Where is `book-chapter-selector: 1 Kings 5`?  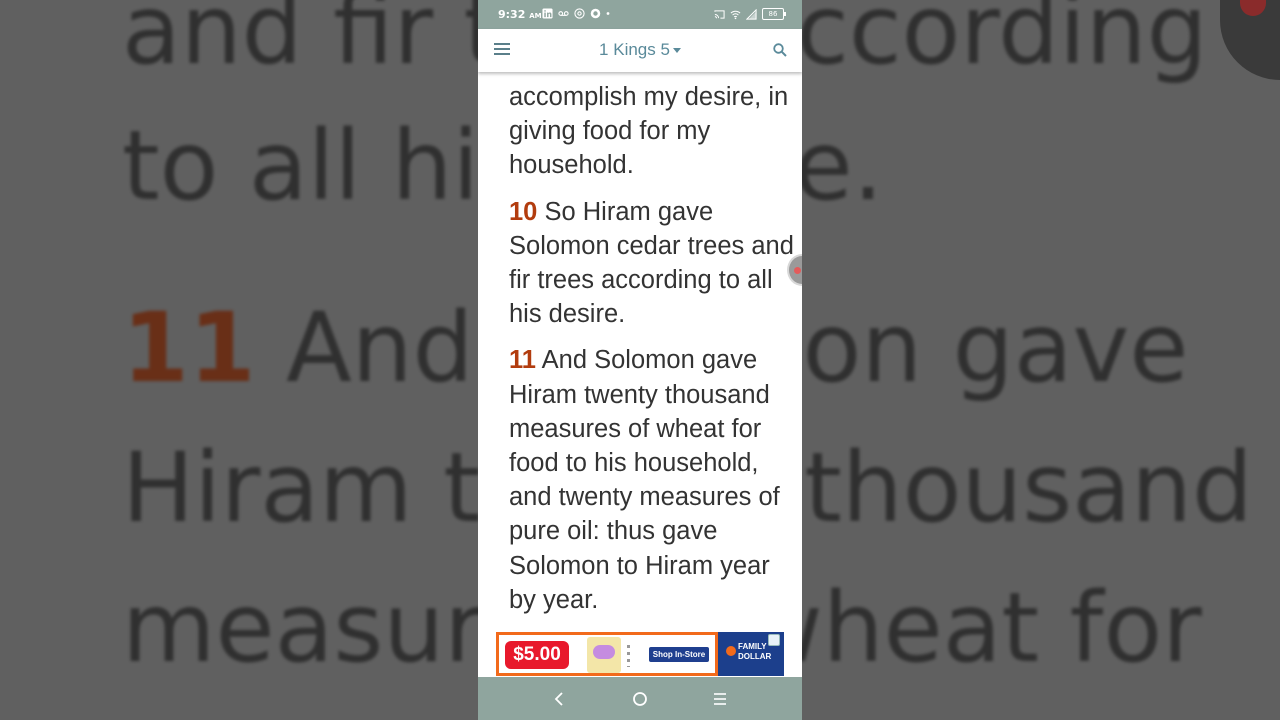
book-chapter-selector: 1 Kings 5 is located at coordinates (640, 50).